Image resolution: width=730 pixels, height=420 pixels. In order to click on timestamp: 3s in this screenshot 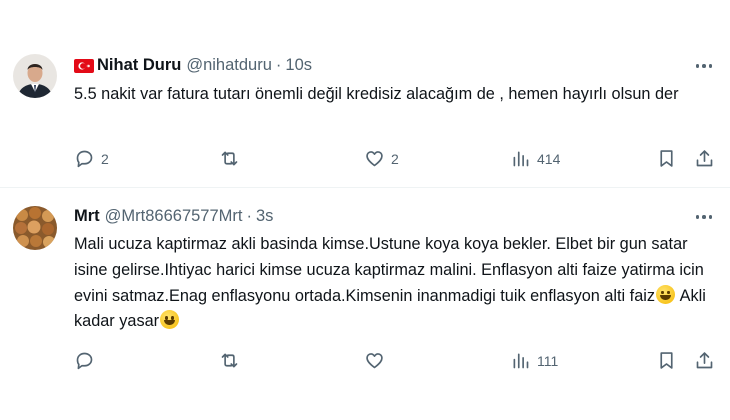, I will do `click(264, 216)`.